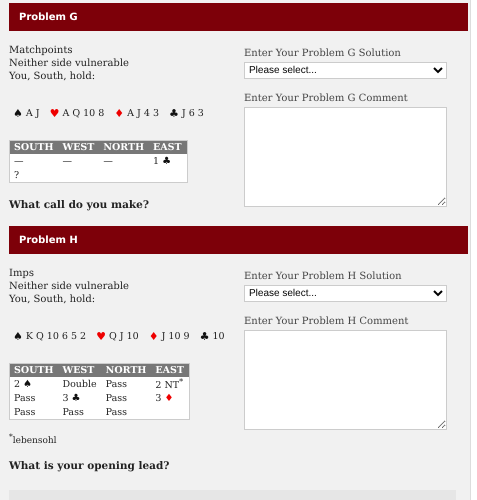 The height and width of the screenshot is (500, 477). Describe the element at coordinates (89, 466) in the screenshot. I see `question-text: What is your opening lead?` at that location.